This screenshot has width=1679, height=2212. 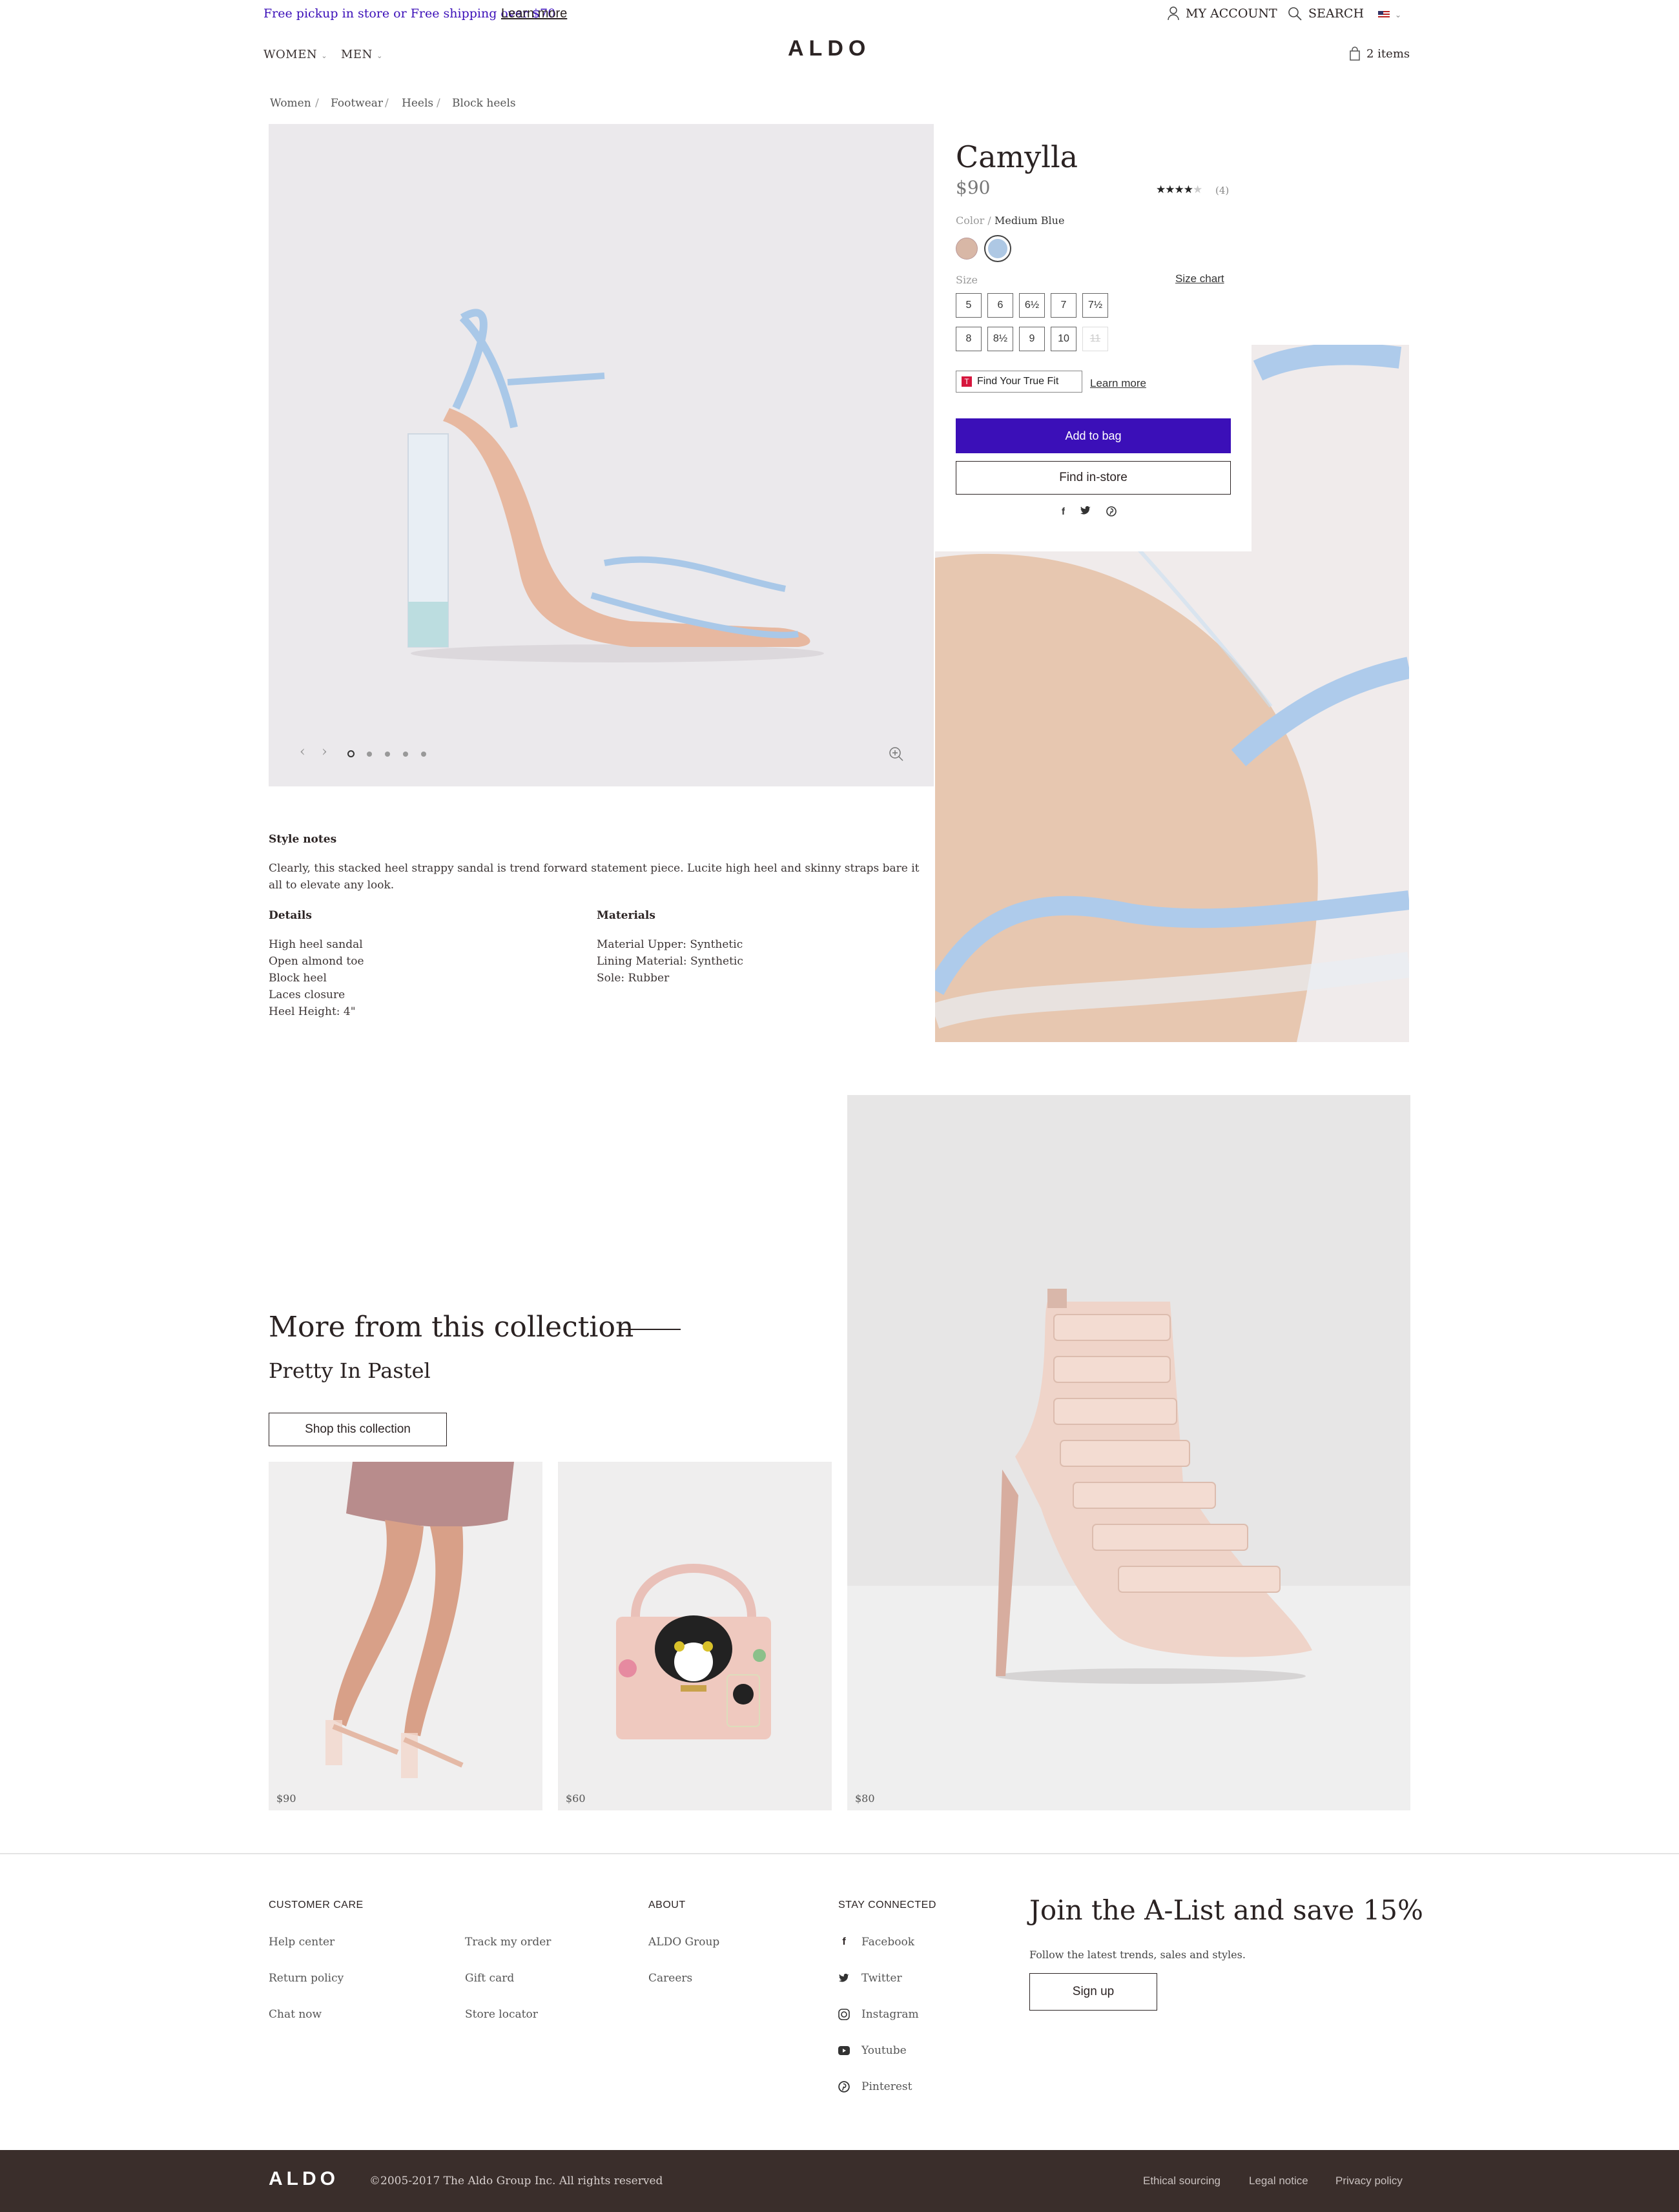 I want to click on star-rating-icon: ★★★★★, so click(x=1179, y=189).